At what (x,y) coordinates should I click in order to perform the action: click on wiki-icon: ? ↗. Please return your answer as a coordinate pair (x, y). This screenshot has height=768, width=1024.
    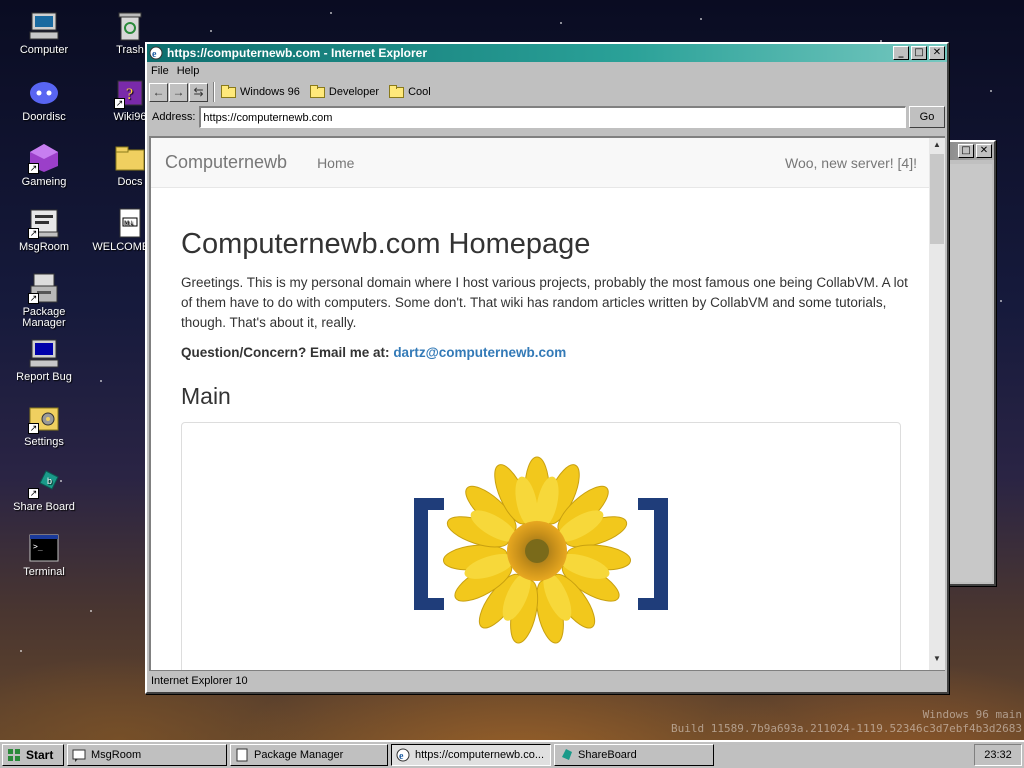
    Looking at the image, I should click on (130, 93).